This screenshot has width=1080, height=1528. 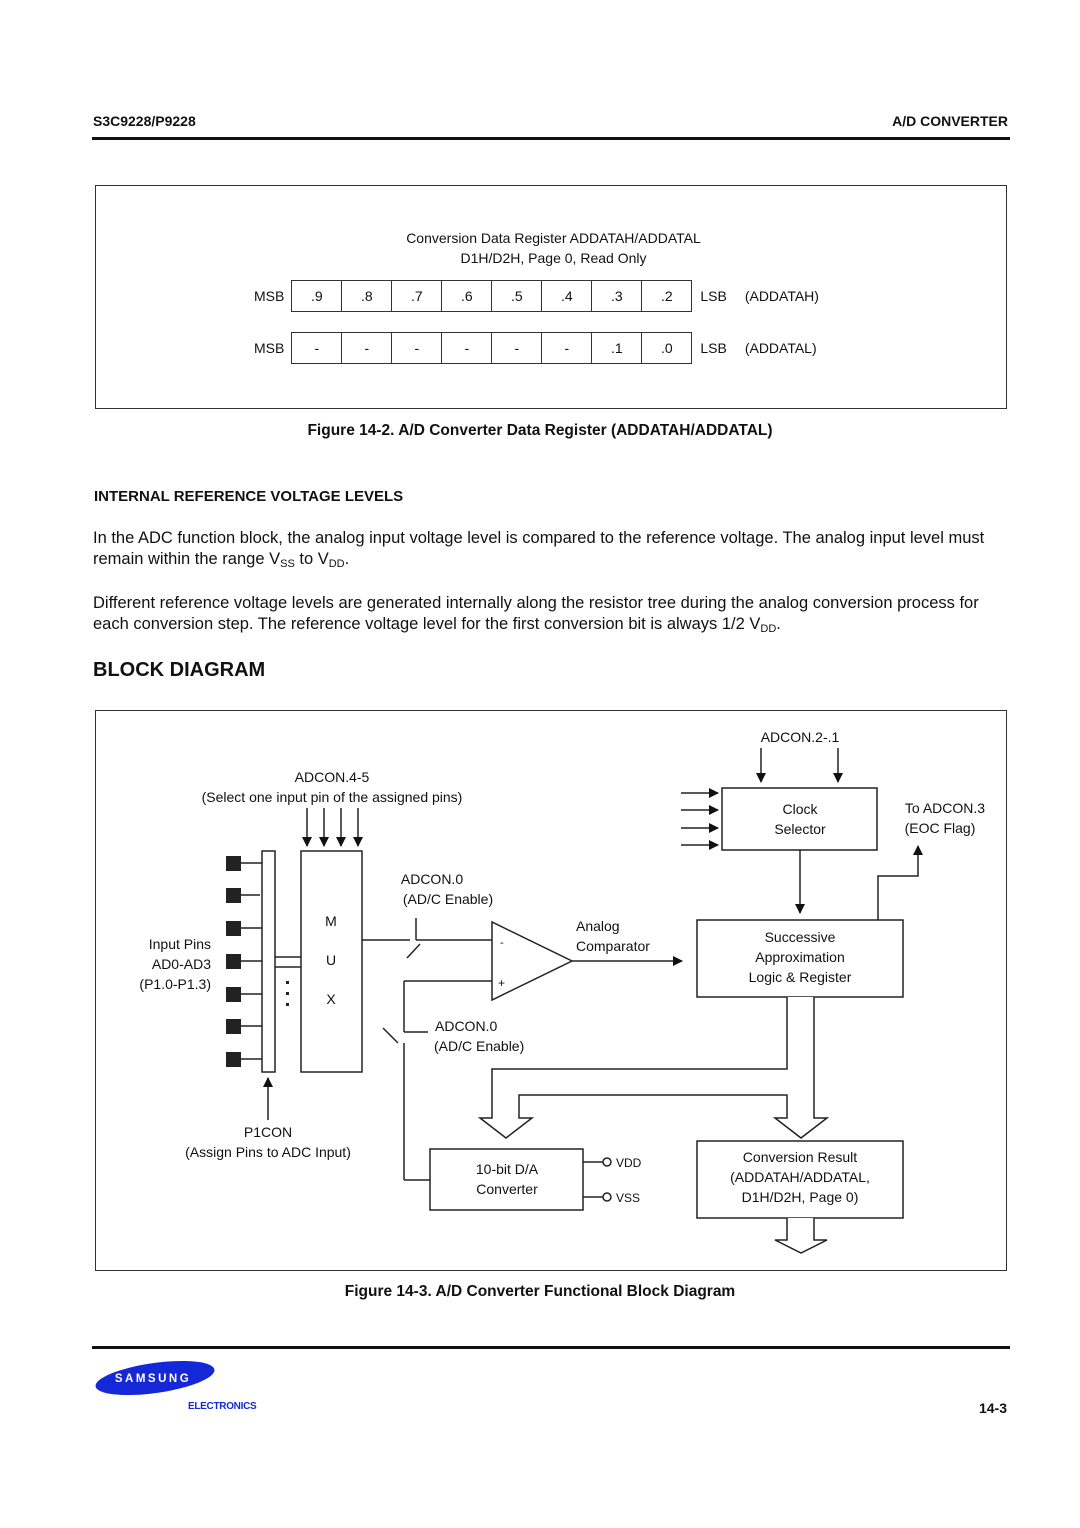 What do you see at coordinates (801, 1236) in the screenshot?
I see `result-output-arrow` at bounding box center [801, 1236].